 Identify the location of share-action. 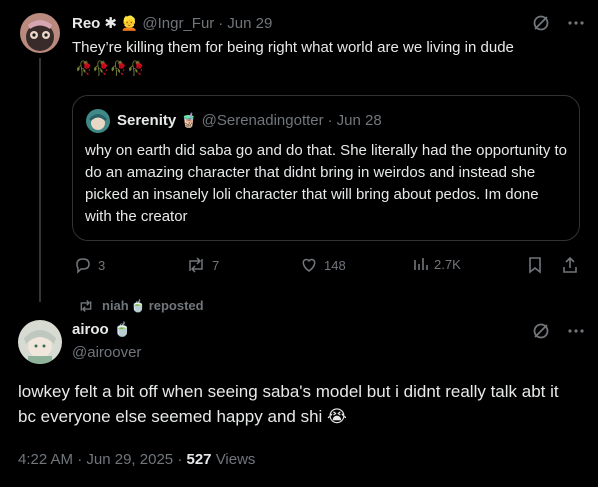
(570, 265).